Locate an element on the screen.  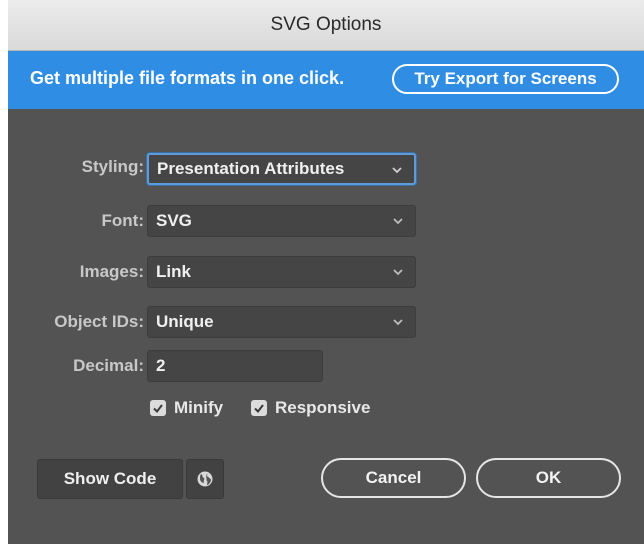
decimal-input: 2 is located at coordinates (235, 366).